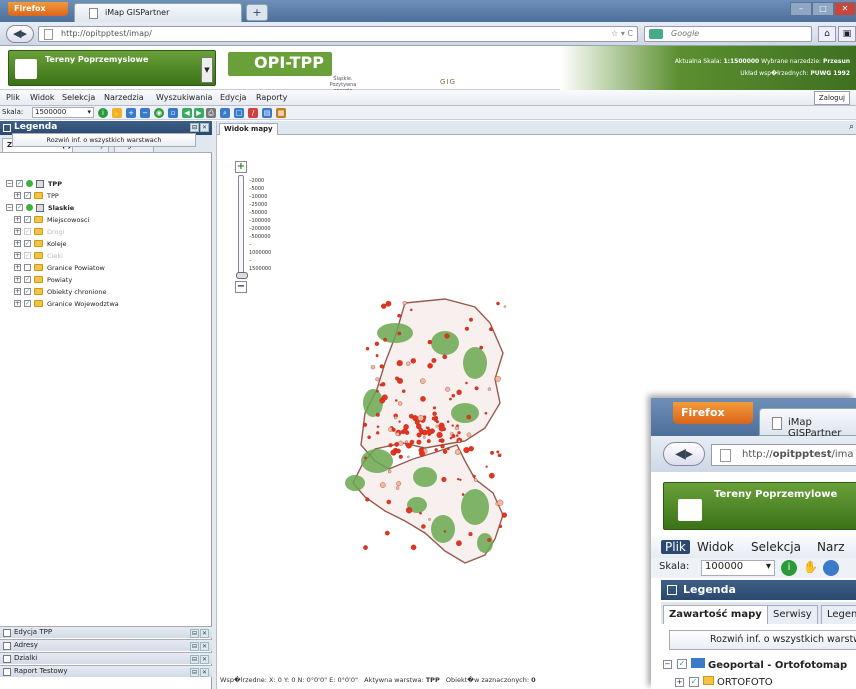  What do you see at coordinates (823, 9) in the screenshot?
I see `maximize-button: □` at bounding box center [823, 9].